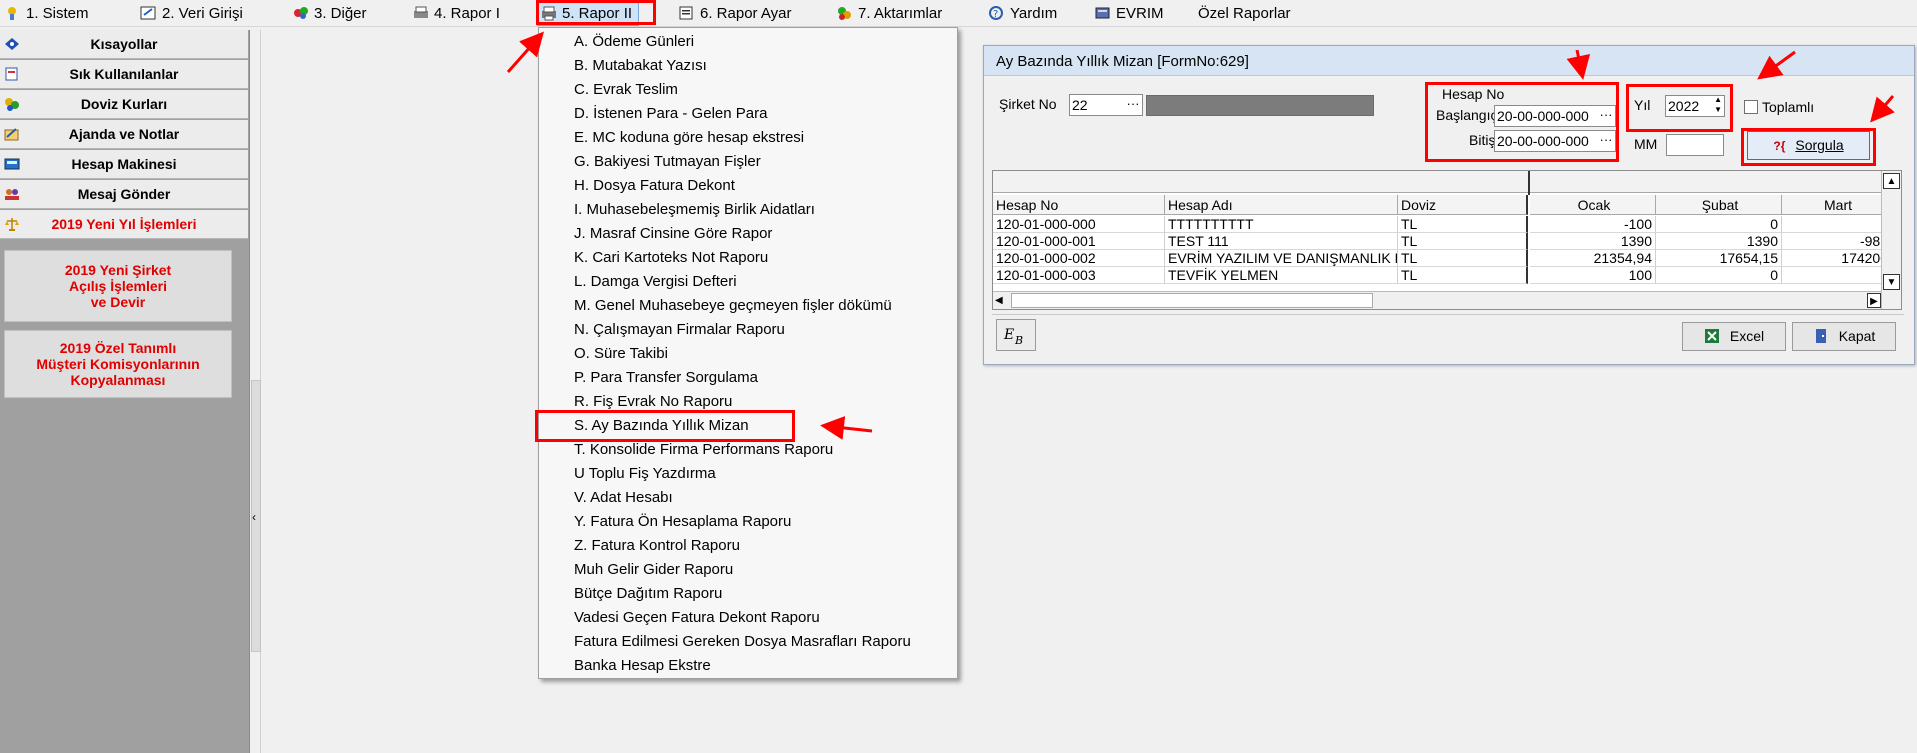 This screenshot has height=753, width=1917. Describe the element at coordinates (148, 13) in the screenshot. I see `data-entry-icon` at that location.